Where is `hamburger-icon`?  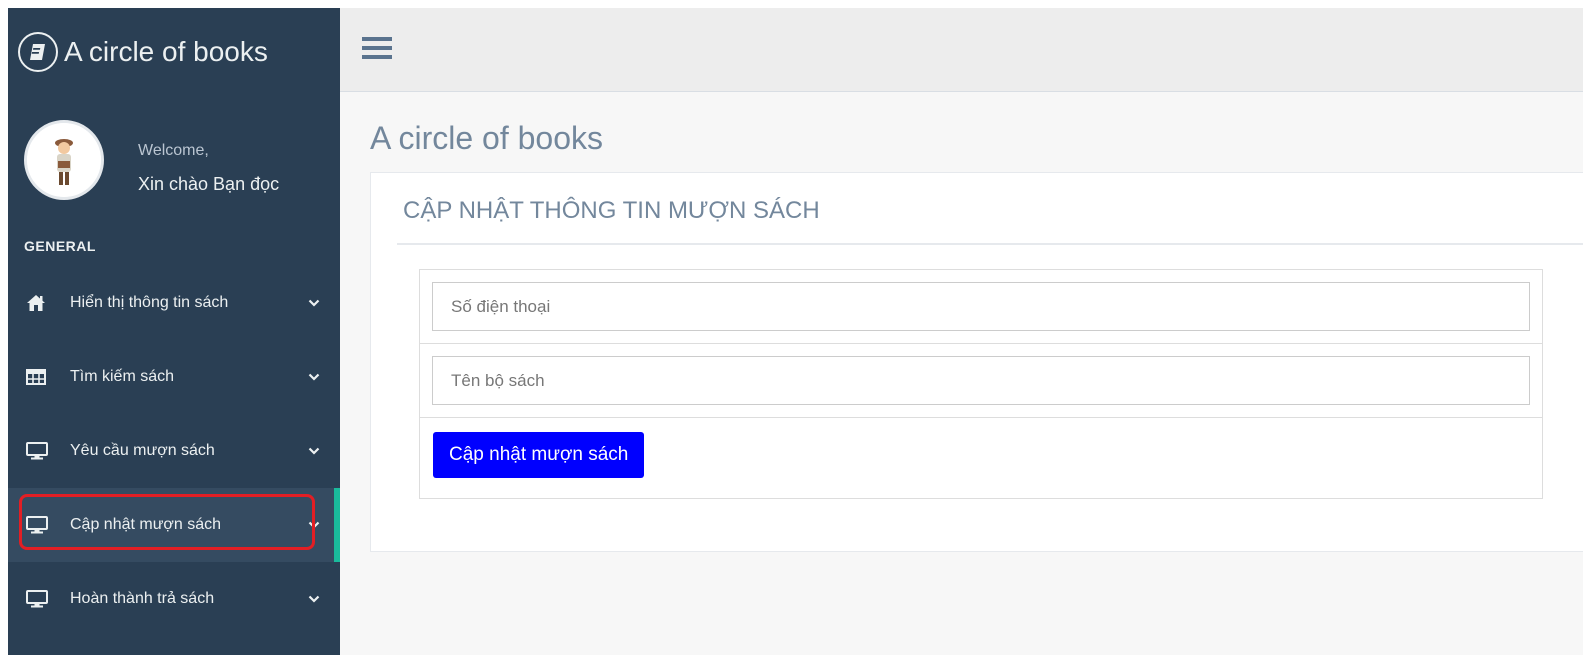
hamburger-icon is located at coordinates (378, 49).